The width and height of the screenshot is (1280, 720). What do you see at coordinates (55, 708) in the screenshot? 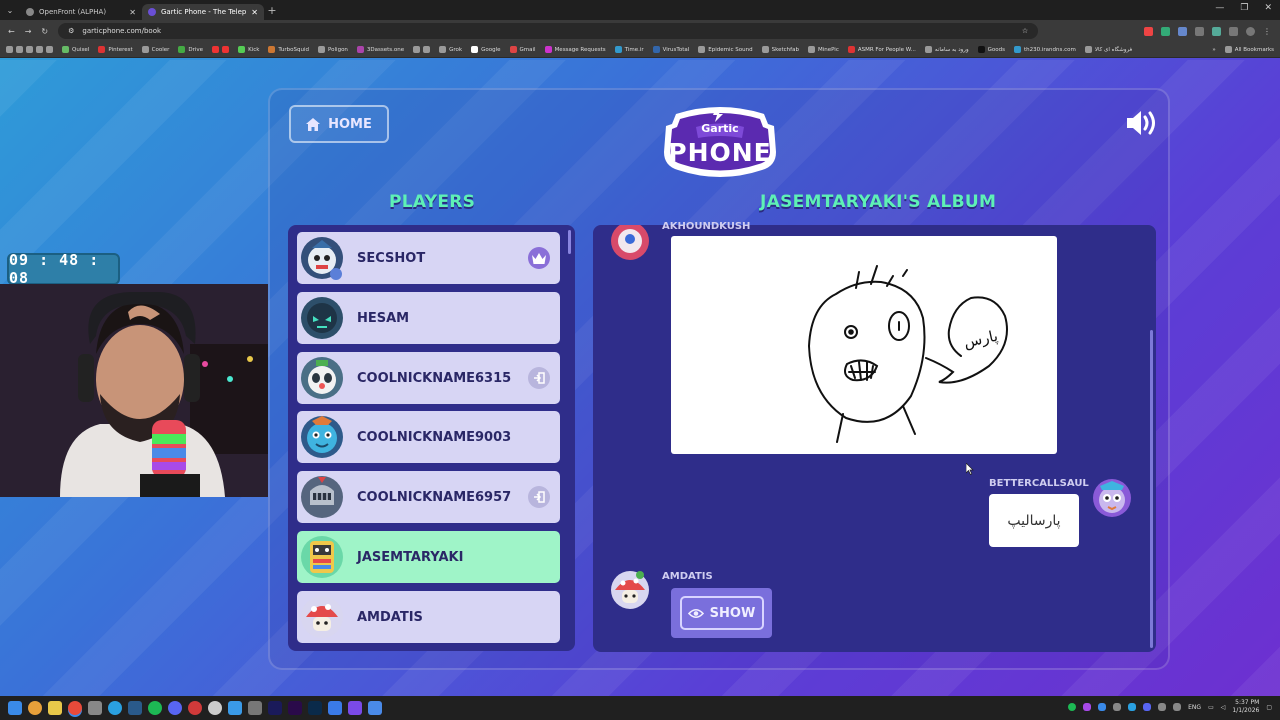
I see `file-explorer-icon` at bounding box center [55, 708].